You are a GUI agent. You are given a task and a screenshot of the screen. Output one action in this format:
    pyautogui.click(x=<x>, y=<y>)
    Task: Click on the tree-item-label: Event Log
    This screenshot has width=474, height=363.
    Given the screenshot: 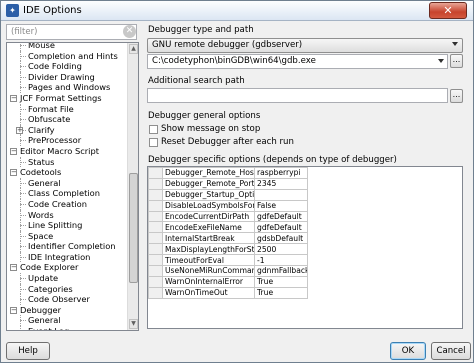 What is the action you would take?
    pyautogui.click(x=48, y=328)
    